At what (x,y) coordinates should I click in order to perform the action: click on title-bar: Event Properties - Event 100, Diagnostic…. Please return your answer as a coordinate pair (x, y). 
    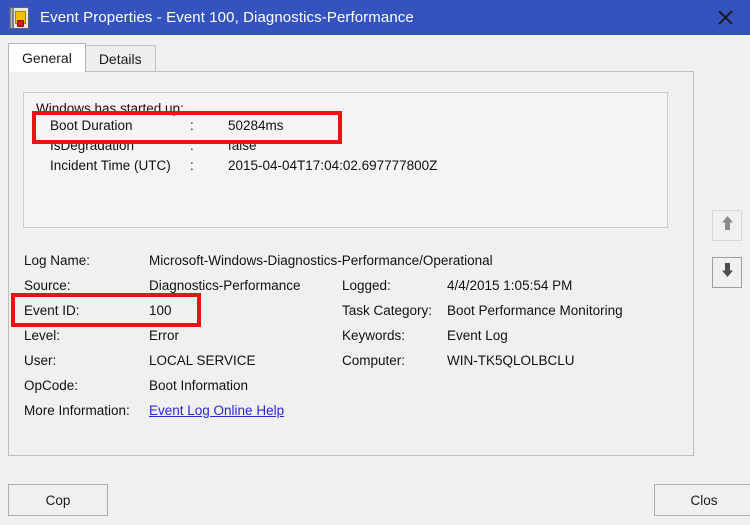
    Looking at the image, I should click on (375, 17).